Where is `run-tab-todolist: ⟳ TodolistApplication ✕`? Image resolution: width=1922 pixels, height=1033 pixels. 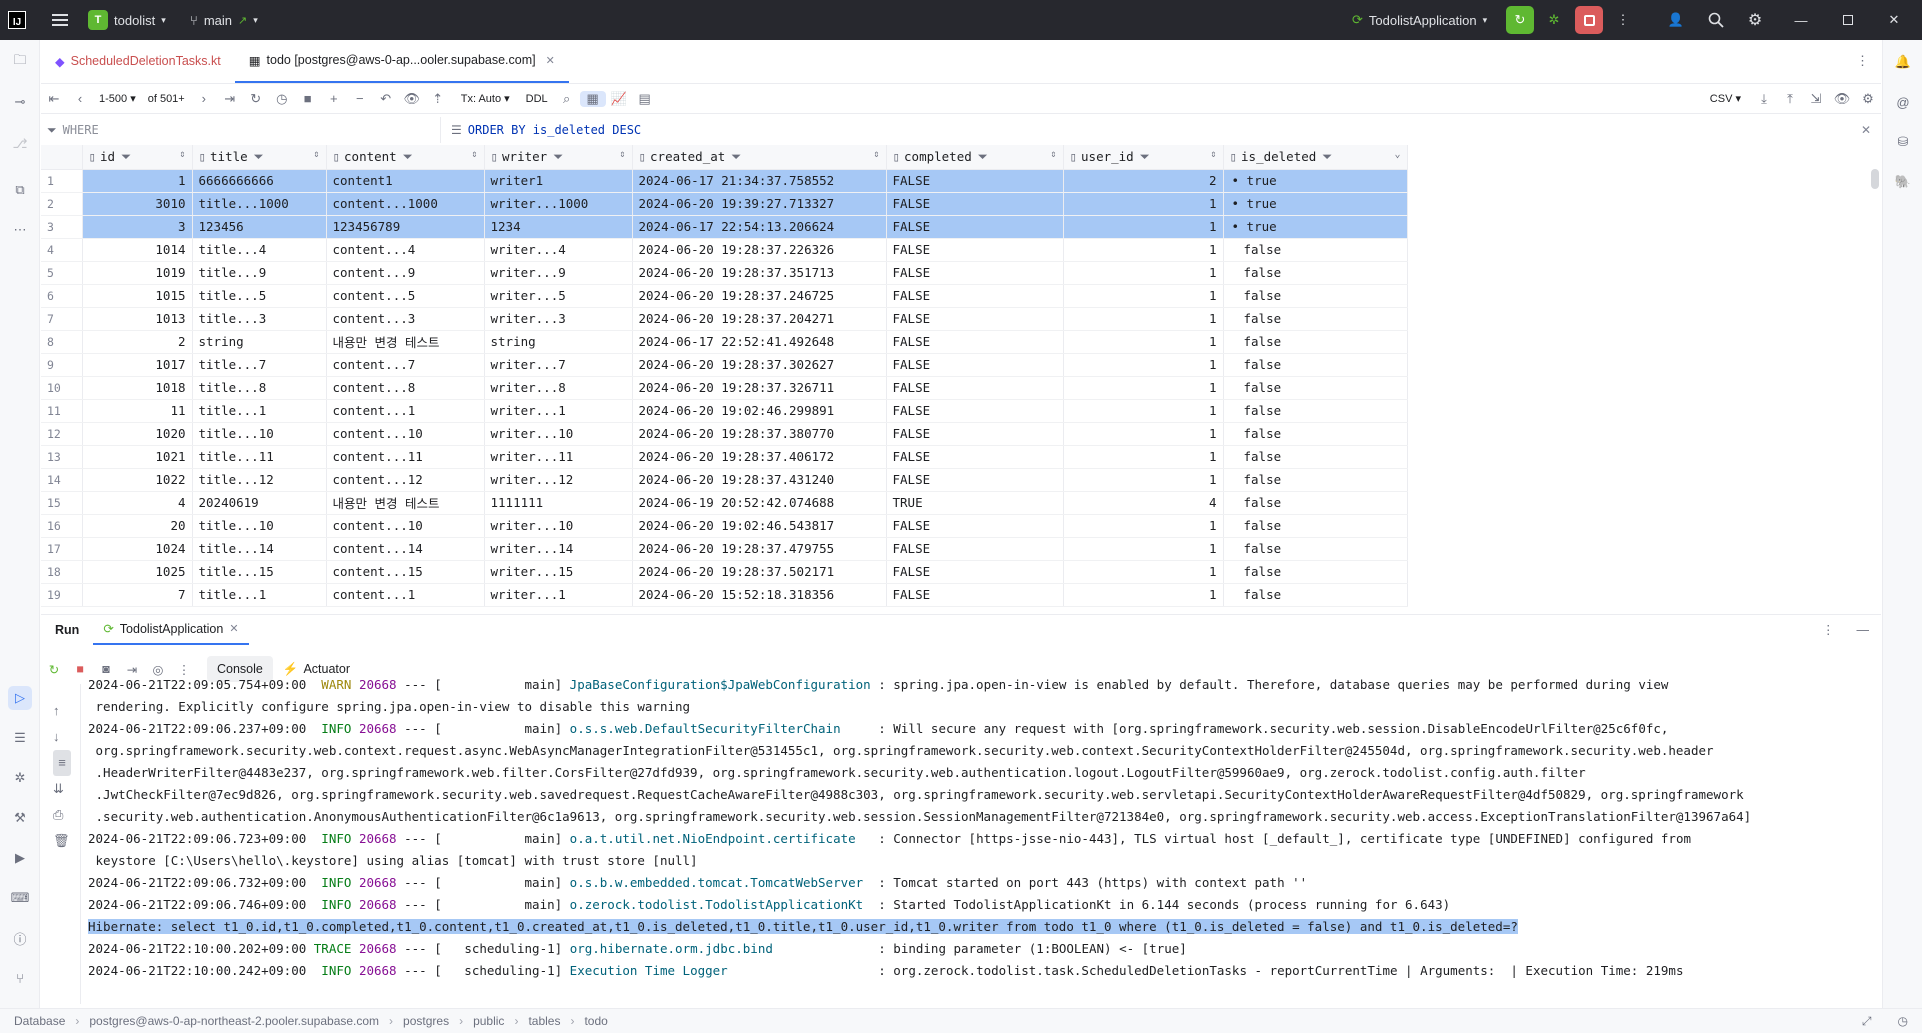
run-tab-todolist: ⟳ TodolistApplication ✕ is located at coordinates (171, 630).